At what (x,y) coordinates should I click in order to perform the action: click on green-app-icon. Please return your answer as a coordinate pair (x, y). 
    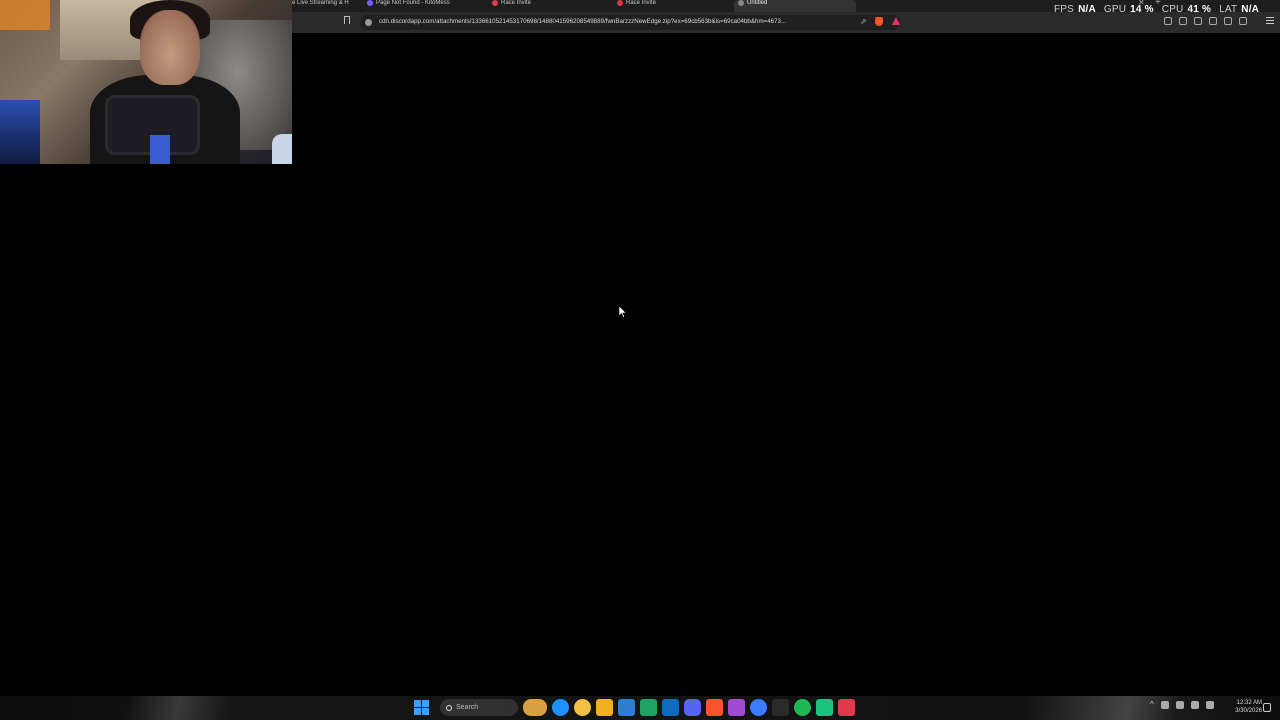
    Looking at the image, I should click on (824, 707).